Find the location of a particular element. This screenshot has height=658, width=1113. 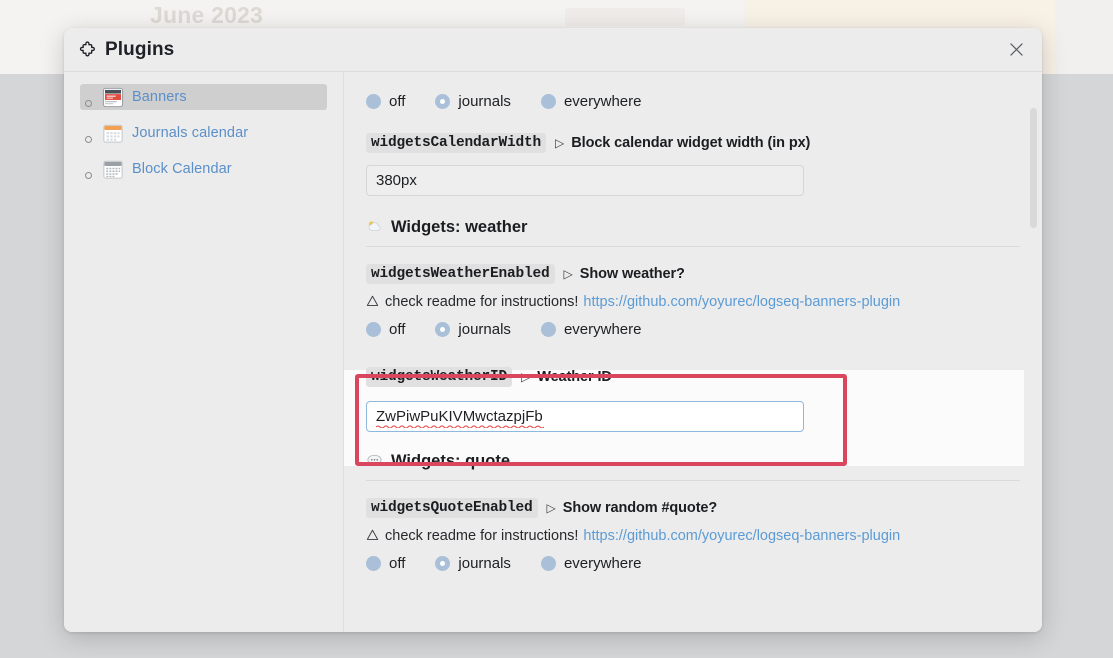

backdrop-right-edge is located at coordinates (1084, 37).